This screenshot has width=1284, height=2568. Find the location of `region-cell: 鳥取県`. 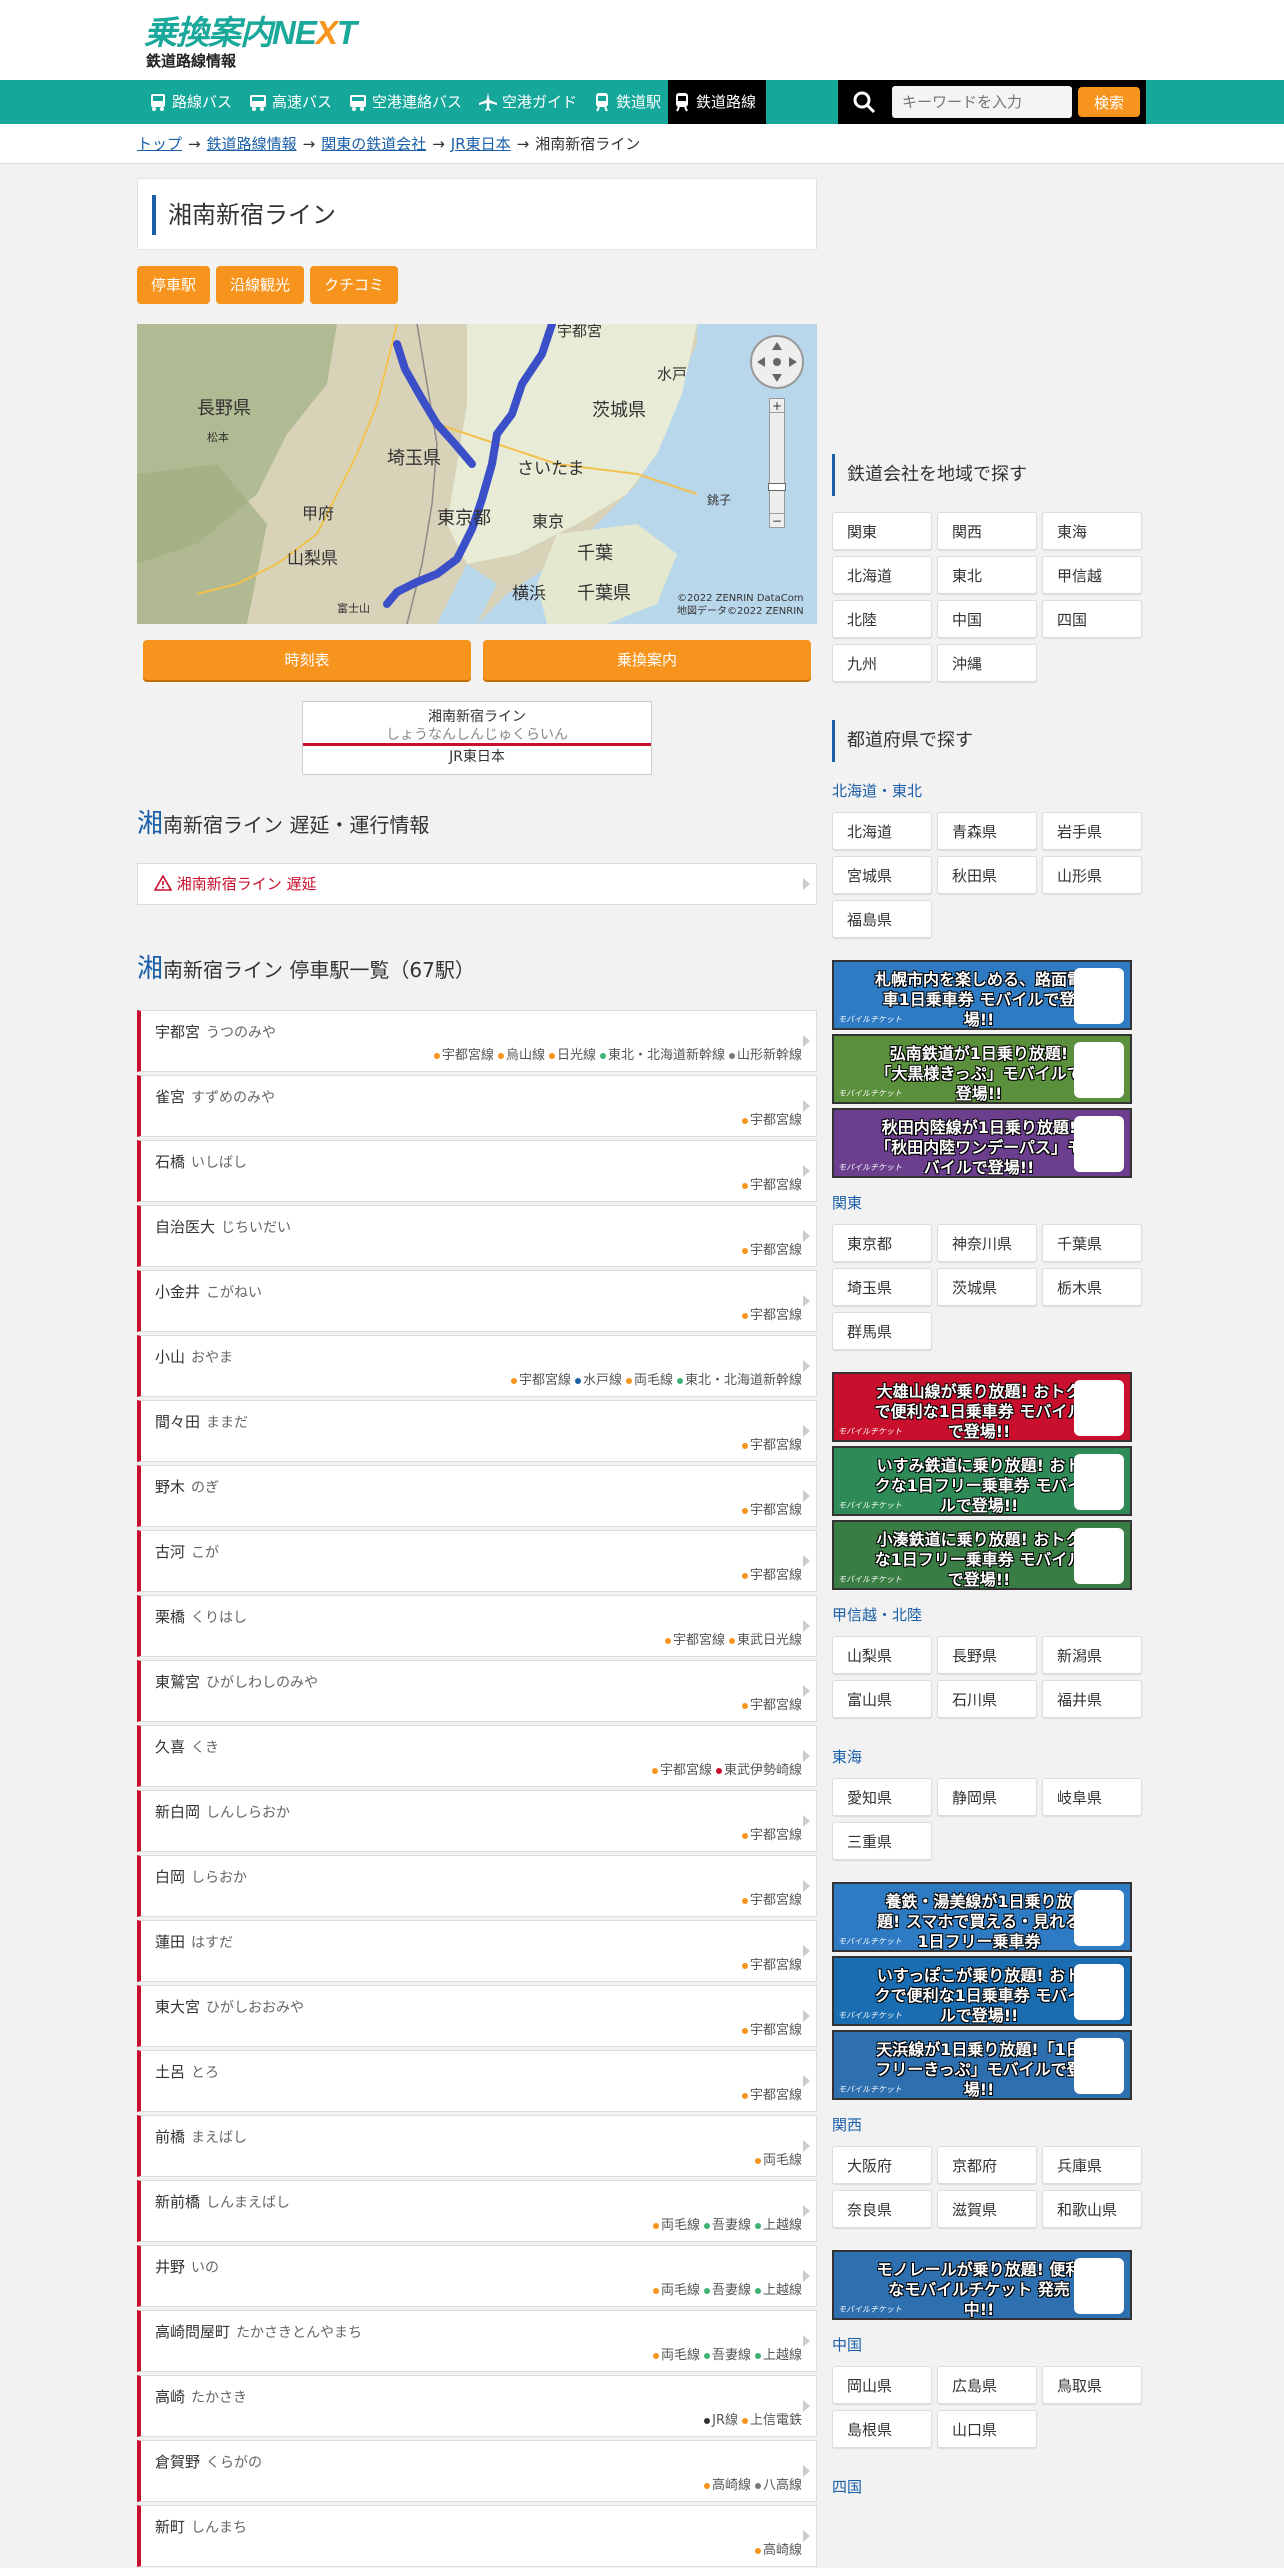

region-cell: 鳥取県 is located at coordinates (1092, 2385).